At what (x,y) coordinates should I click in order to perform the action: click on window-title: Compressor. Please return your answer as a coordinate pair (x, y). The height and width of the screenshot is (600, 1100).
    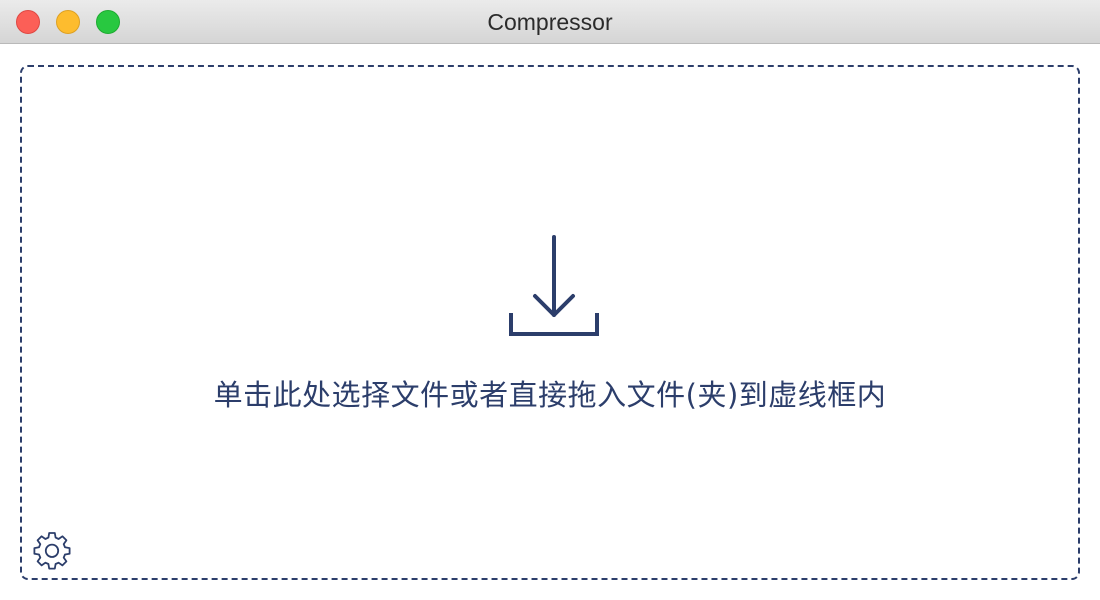
    Looking at the image, I should click on (550, 22).